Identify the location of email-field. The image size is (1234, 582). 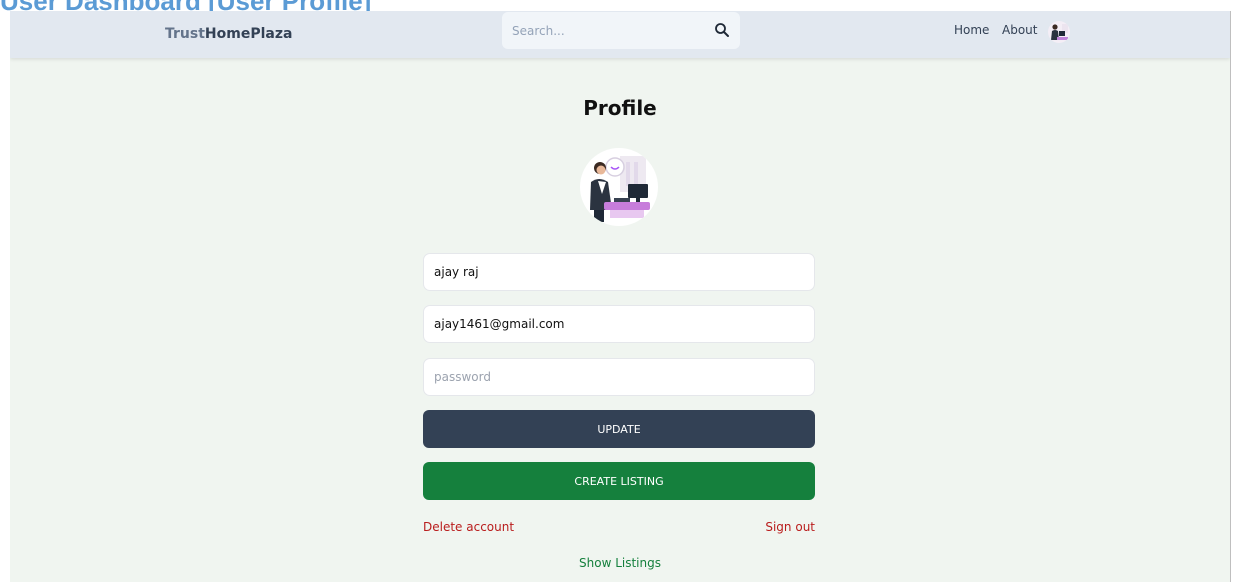
(619, 324).